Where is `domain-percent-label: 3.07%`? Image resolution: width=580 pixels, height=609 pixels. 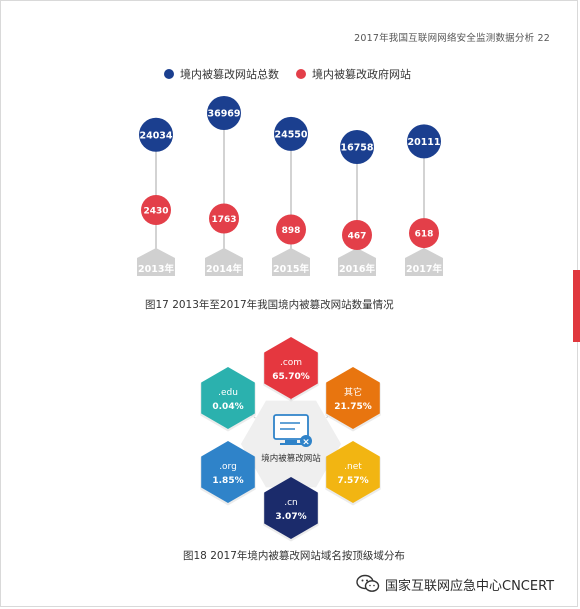 domain-percent-label: 3.07% is located at coordinates (290, 517).